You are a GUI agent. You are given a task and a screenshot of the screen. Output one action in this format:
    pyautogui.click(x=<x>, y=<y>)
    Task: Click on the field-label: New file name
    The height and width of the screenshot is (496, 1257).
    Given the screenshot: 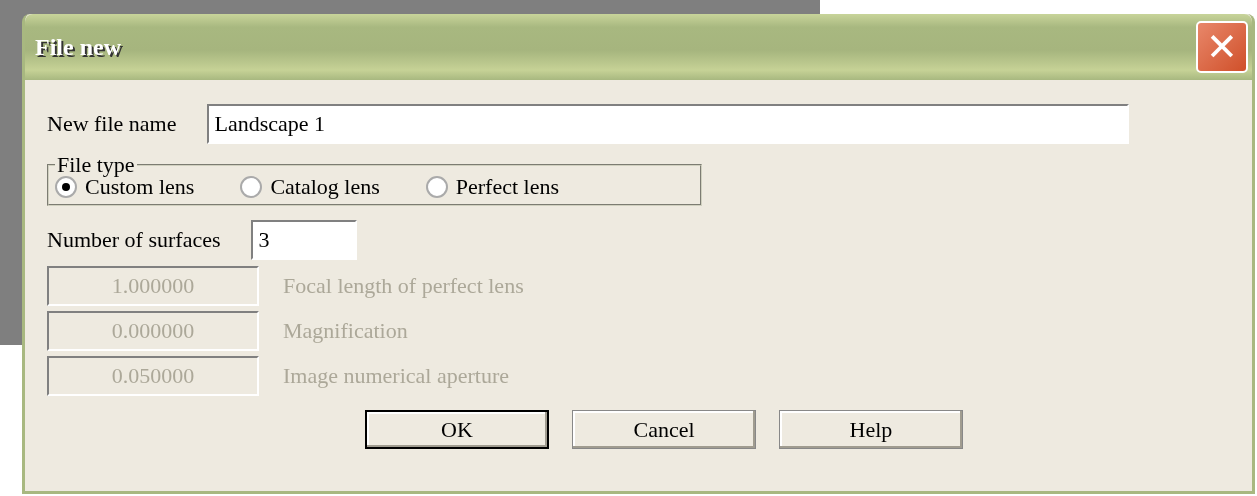 What is the action you would take?
    pyautogui.click(x=112, y=124)
    